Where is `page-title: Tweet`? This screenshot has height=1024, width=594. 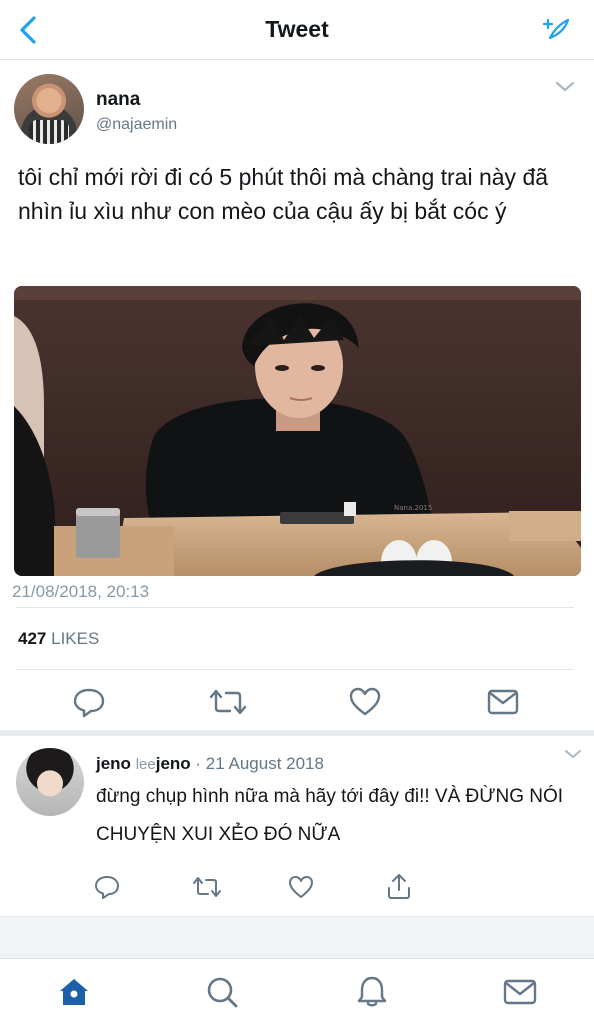
page-title: Tweet is located at coordinates (297, 29).